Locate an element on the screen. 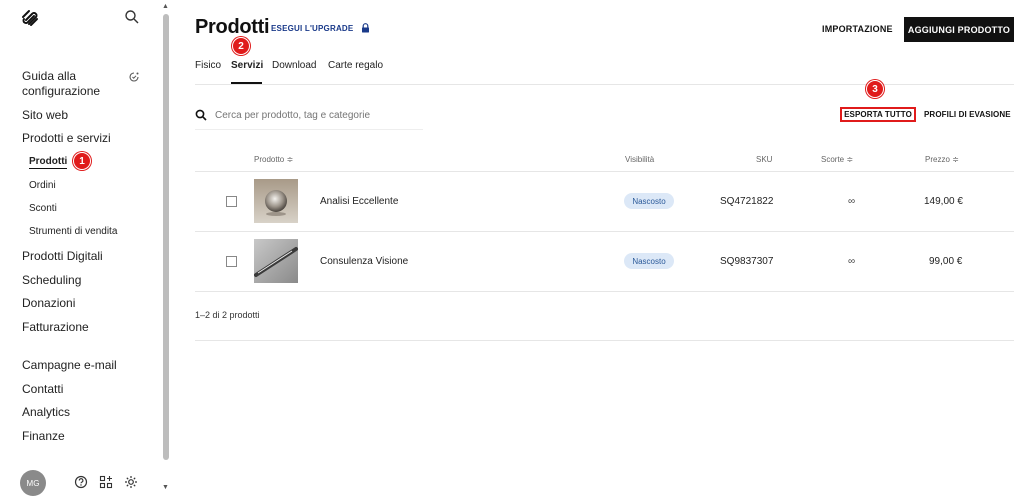  avatar: MG is located at coordinates (33, 483).